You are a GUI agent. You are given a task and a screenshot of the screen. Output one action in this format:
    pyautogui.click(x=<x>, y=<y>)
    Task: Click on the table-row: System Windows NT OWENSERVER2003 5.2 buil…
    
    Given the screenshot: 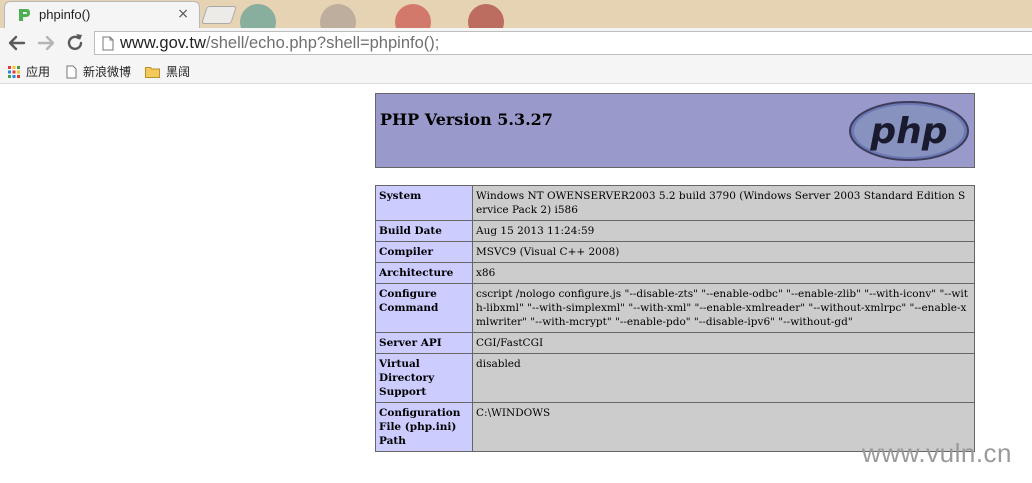 What is the action you would take?
    pyautogui.click(x=675, y=203)
    